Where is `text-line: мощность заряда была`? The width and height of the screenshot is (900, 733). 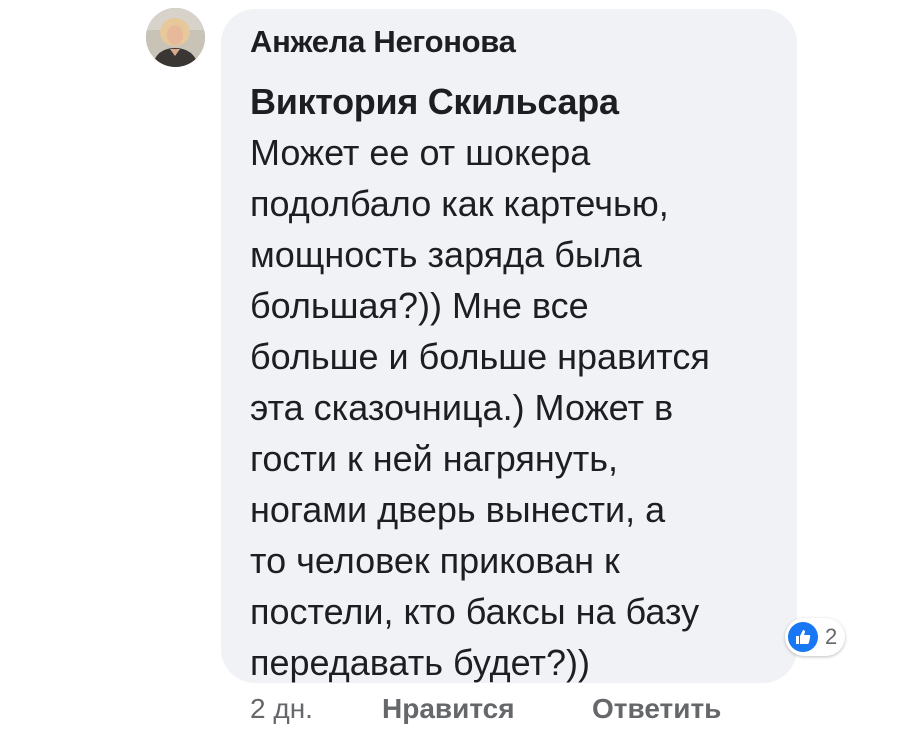 text-line: мощность заряда была is located at coordinates (446, 254).